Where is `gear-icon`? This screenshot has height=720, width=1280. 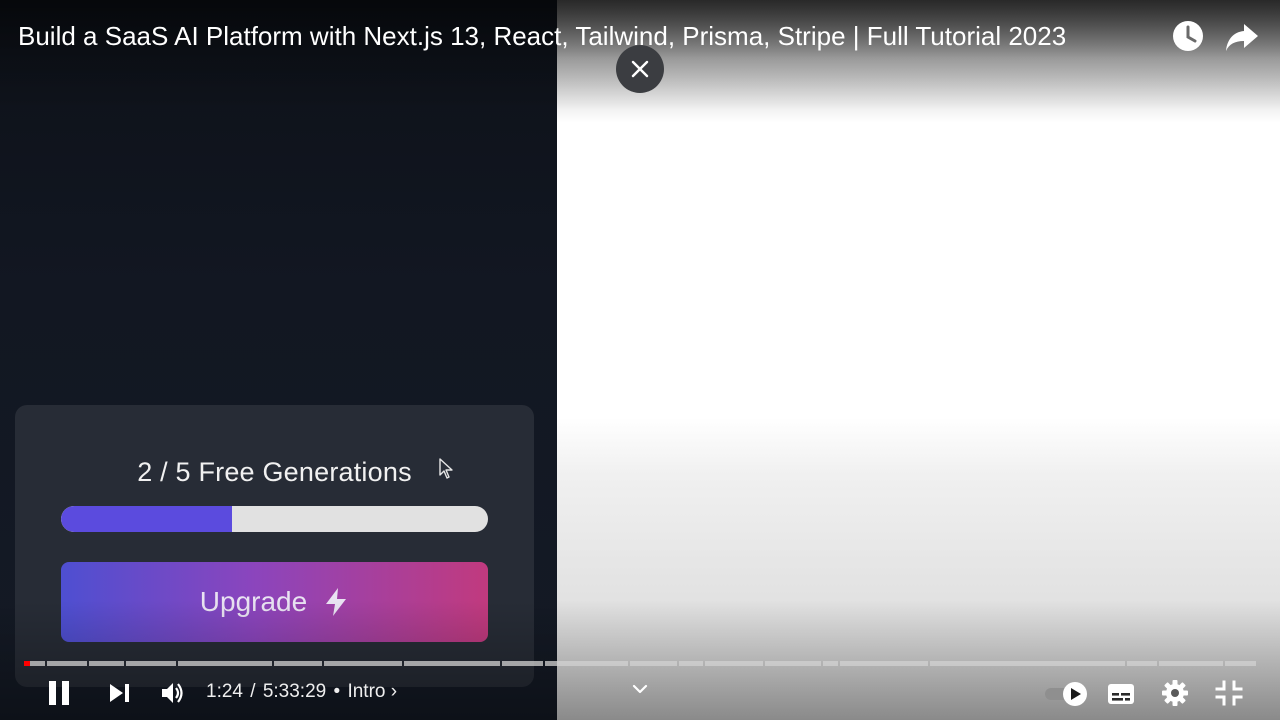 gear-icon is located at coordinates (1175, 693).